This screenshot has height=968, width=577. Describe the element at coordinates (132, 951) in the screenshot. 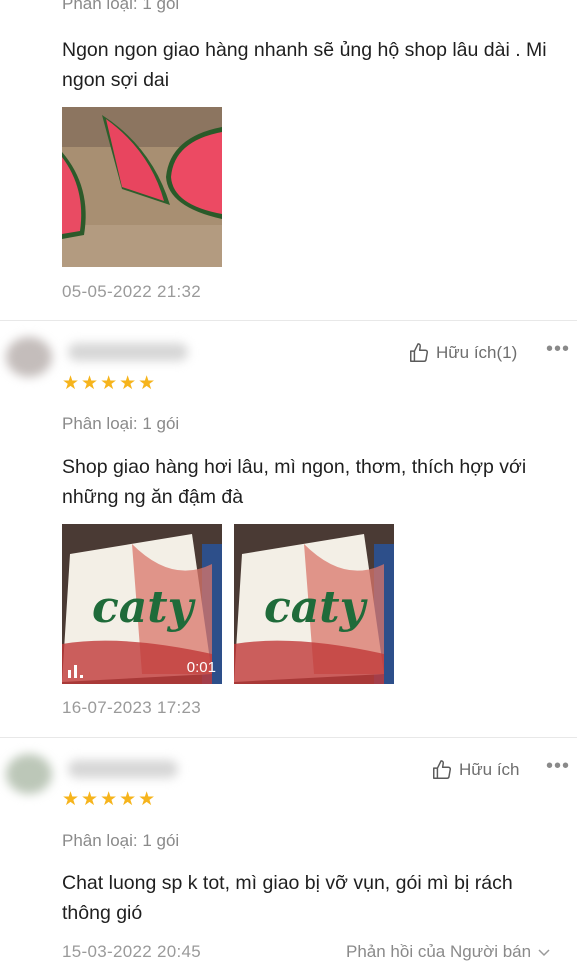

I see `review3-date: 15-03-2022 20:45` at that location.